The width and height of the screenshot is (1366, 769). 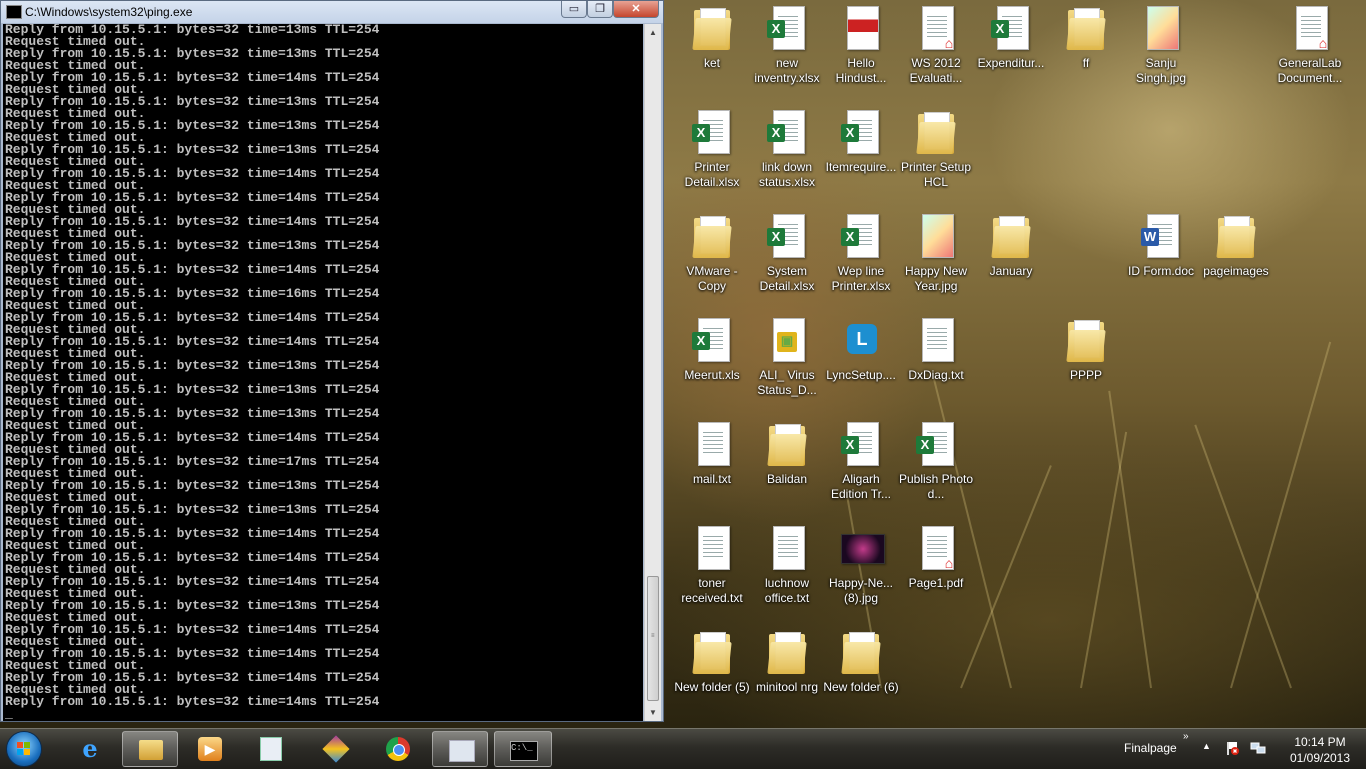 I want to click on scroll-down-arrow-icon: ▼, so click(x=653, y=712).